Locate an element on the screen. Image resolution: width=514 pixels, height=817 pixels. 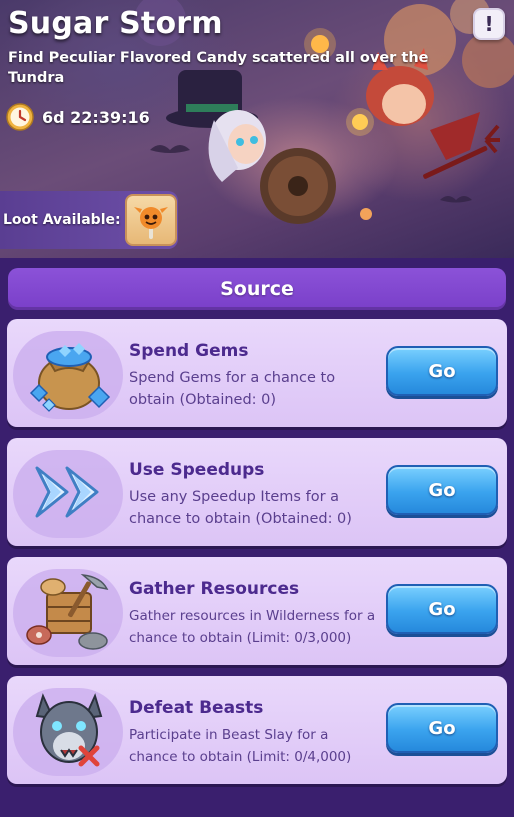
spend-gems-go-button: Go is located at coordinates (442, 371).